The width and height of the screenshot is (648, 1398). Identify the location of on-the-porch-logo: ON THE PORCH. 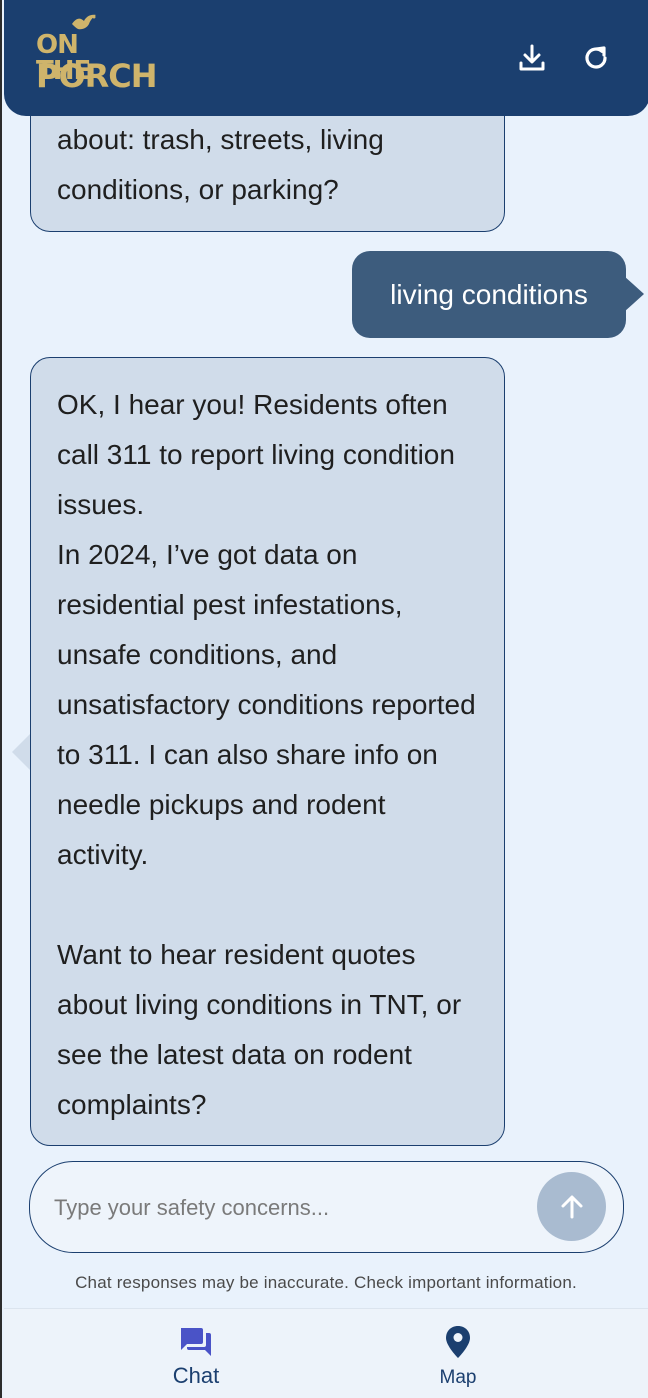
(97, 54).